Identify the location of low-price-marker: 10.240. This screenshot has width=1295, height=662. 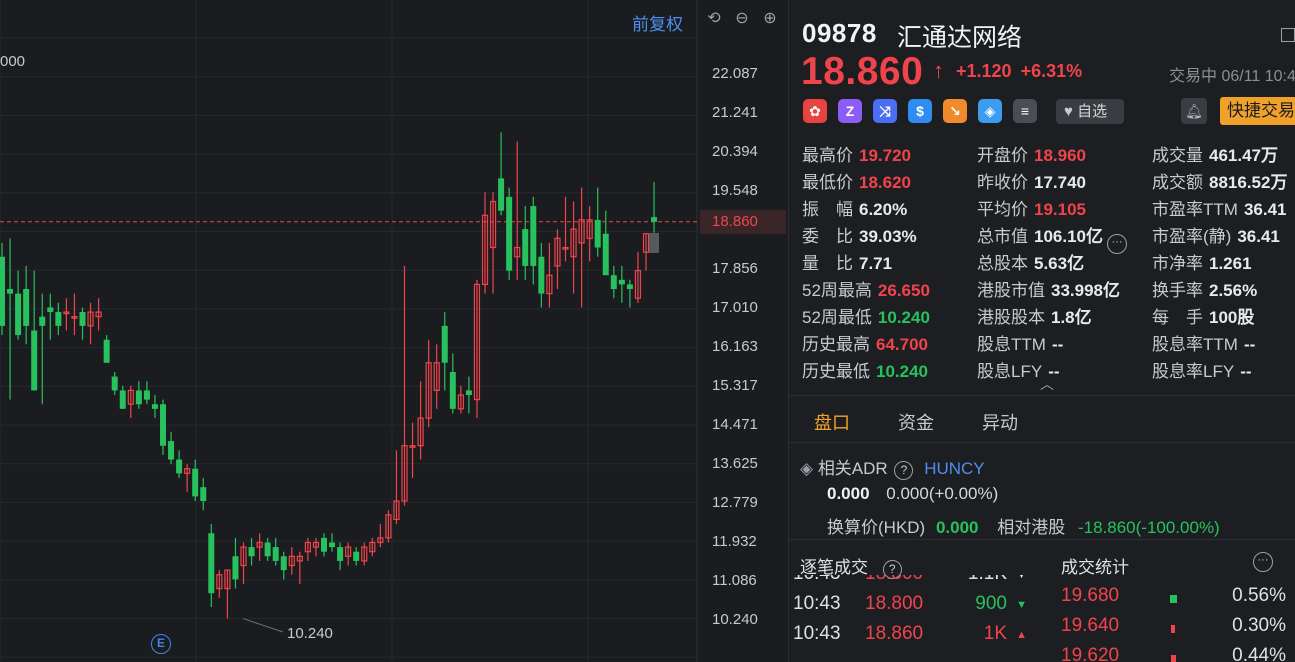
(310, 633).